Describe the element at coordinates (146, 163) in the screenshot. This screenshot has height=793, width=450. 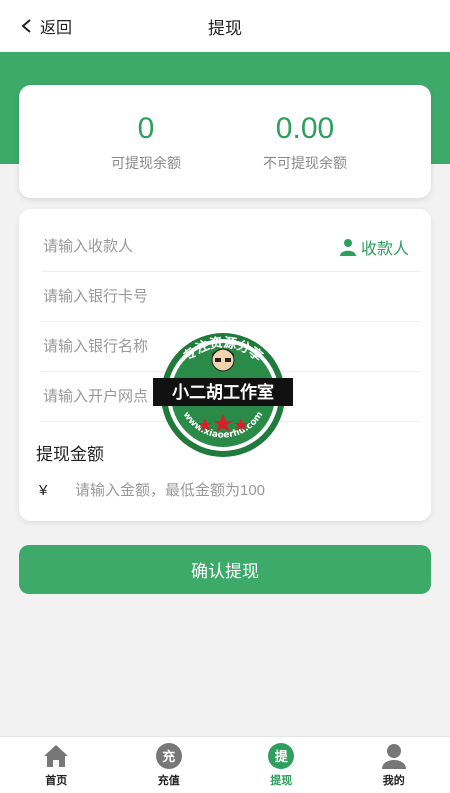
I see `available-balance-label: 可提现余额` at that location.